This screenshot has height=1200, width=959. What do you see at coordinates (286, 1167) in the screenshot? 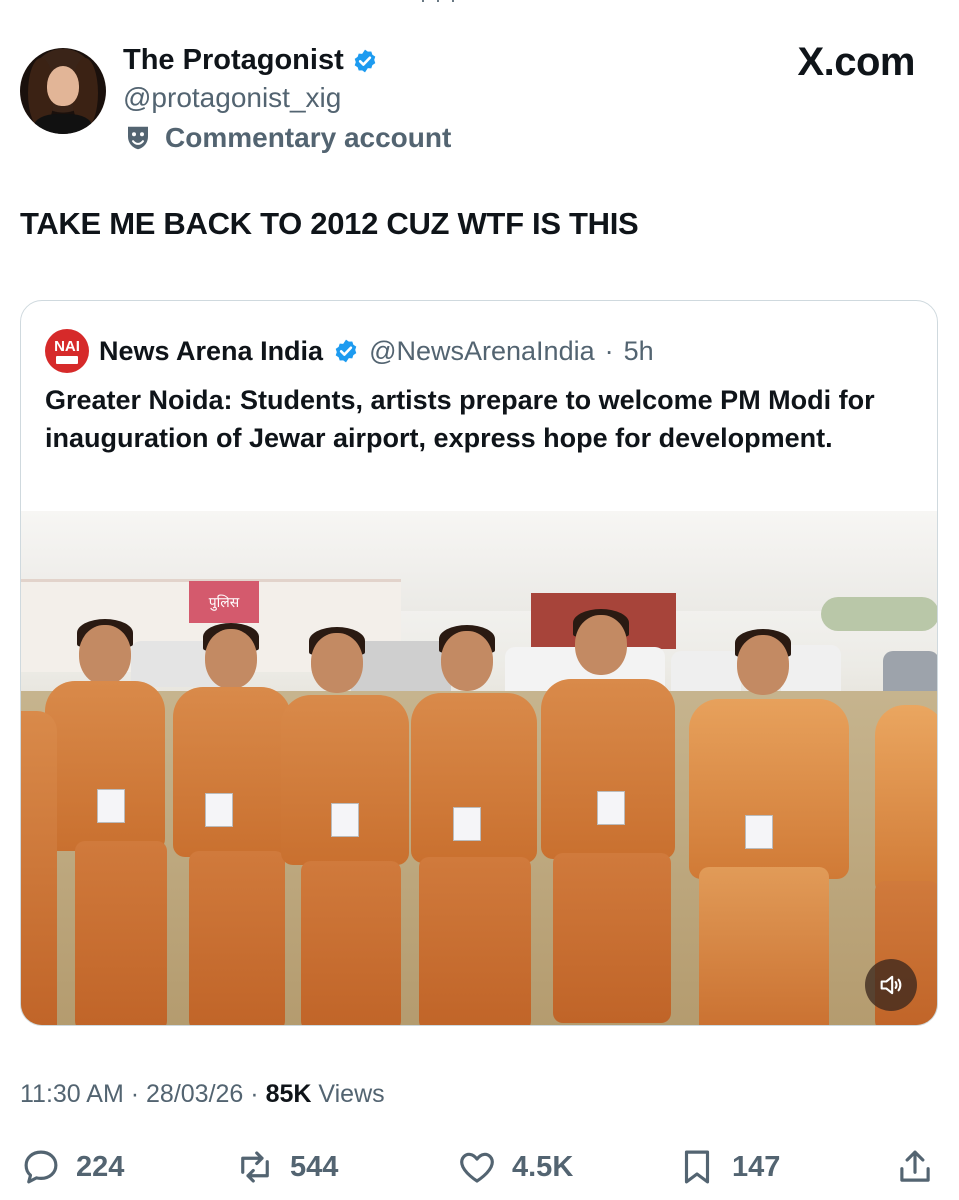
I see `repost-button: 544` at bounding box center [286, 1167].